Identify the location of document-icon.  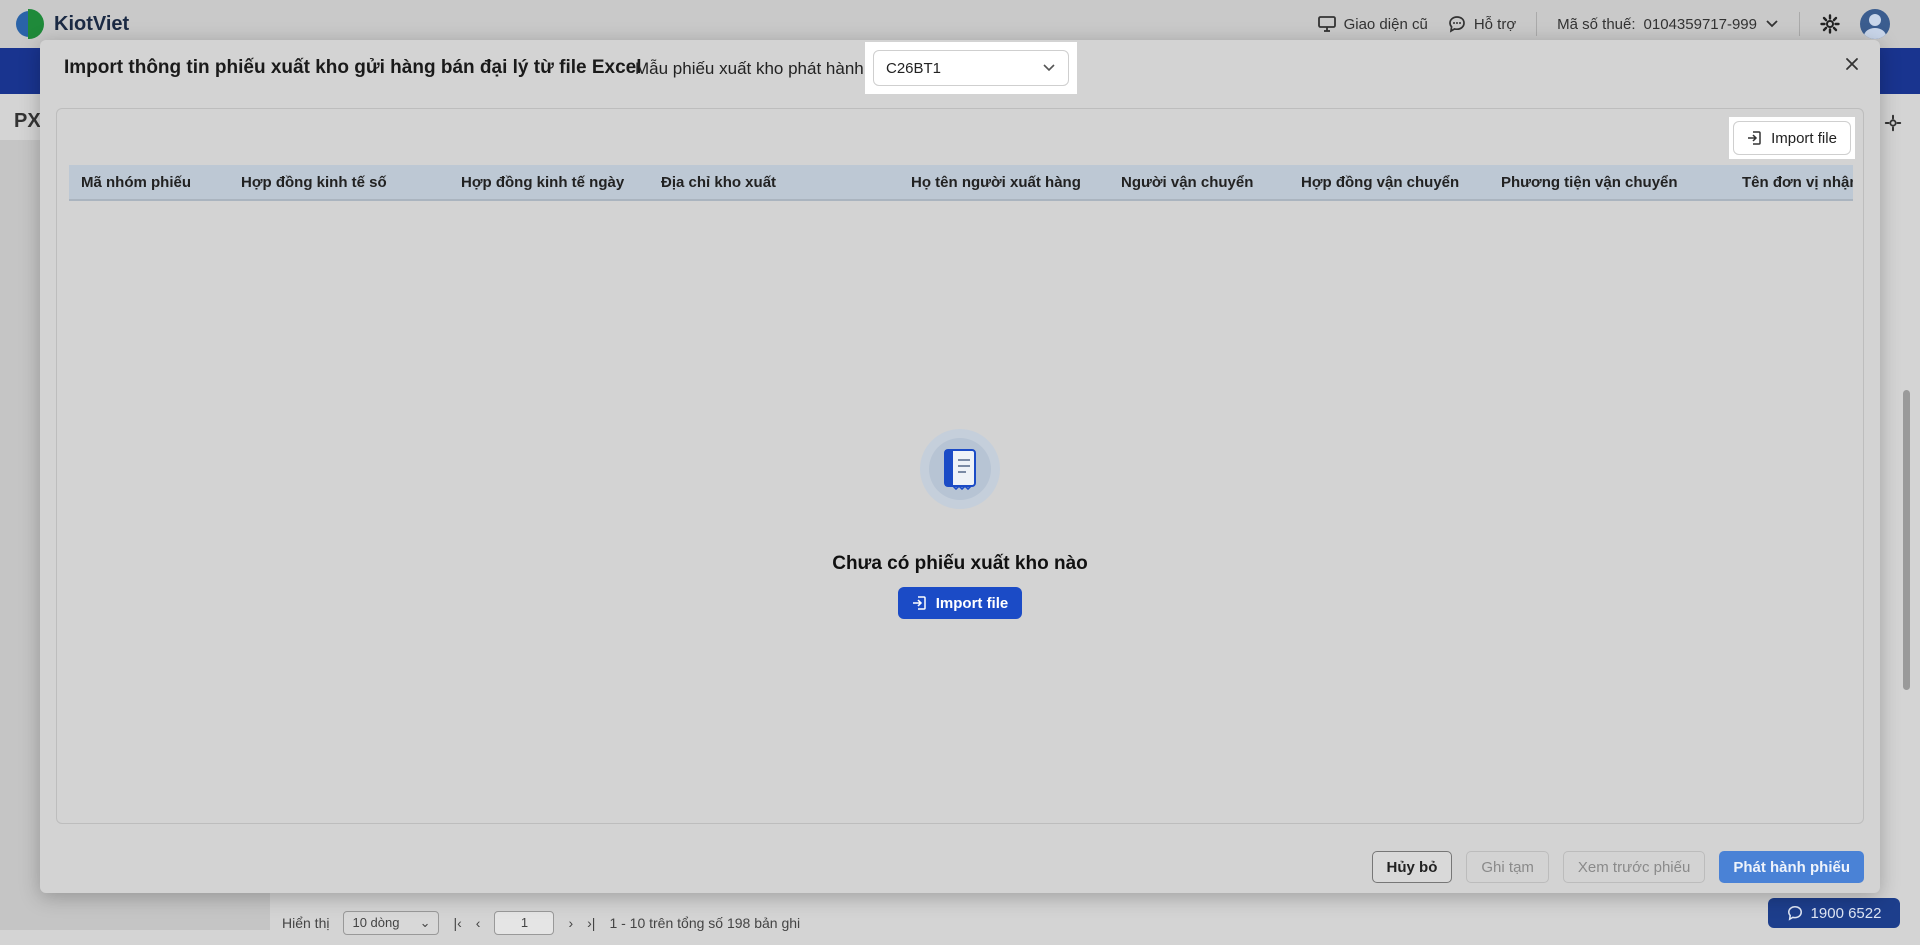
(960, 469).